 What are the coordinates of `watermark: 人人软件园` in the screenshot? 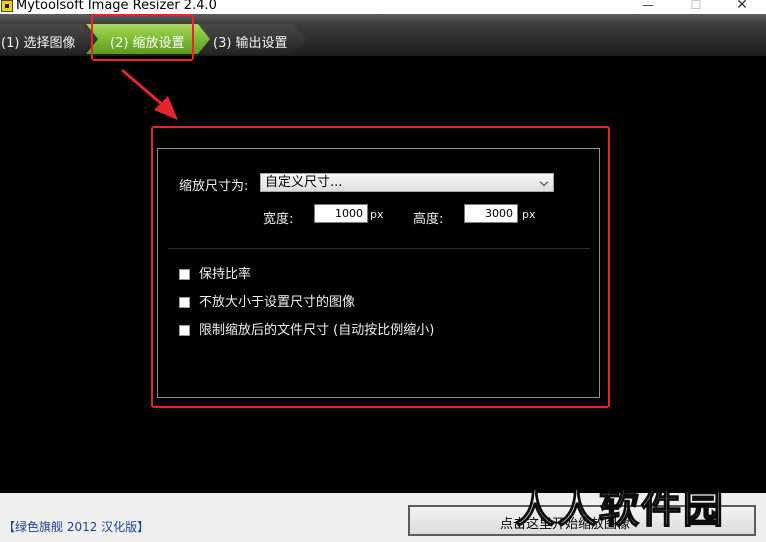 It's located at (619, 509).